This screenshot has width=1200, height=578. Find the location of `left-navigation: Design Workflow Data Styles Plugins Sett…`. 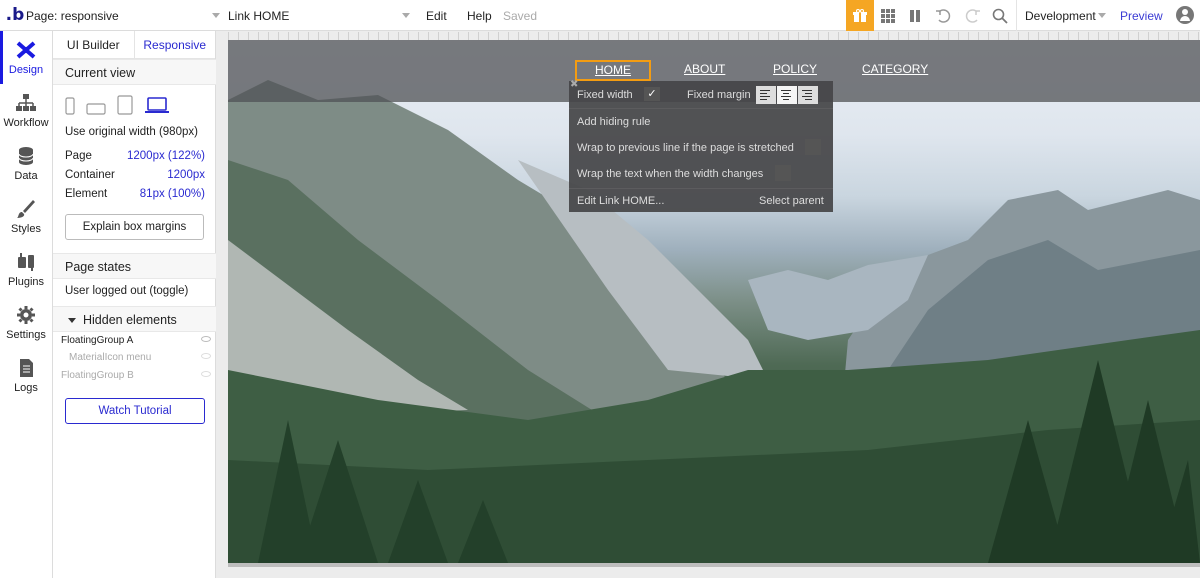

left-navigation: Design Workflow Data Styles Plugins Sett… is located at coordinates (26, 304).